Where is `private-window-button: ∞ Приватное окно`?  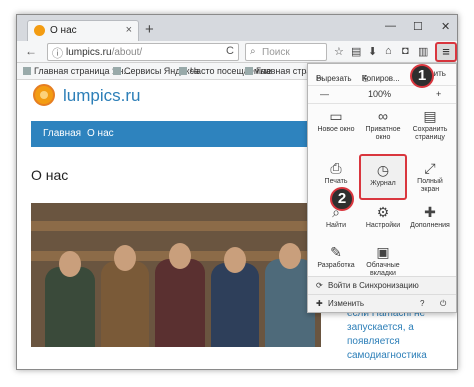
private-window-button: ∞ Приватное окно is located at coordinates (383, 133).